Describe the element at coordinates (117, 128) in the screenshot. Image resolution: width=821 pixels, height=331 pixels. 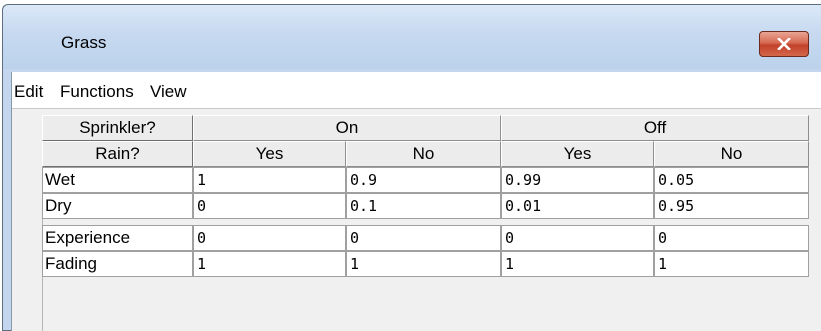
I see `row-header-sprinkler: Sprinkler?` at that location.